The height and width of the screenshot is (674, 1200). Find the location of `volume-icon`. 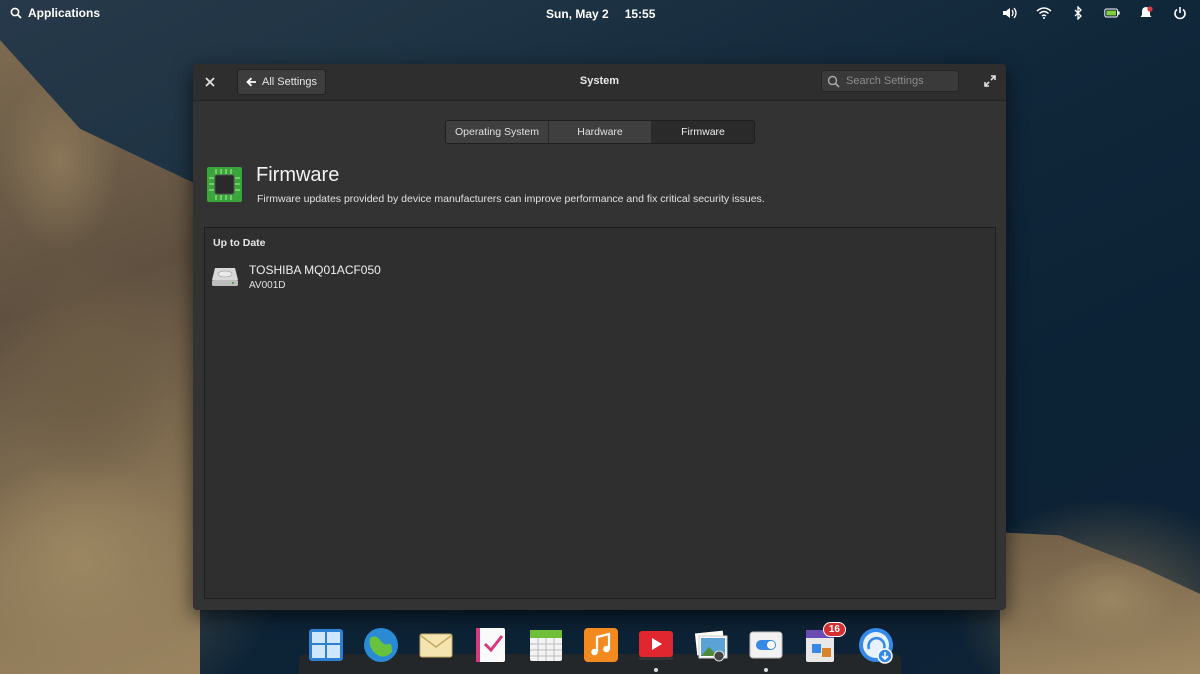

volume-icon is located at coordinates (1010, 13).